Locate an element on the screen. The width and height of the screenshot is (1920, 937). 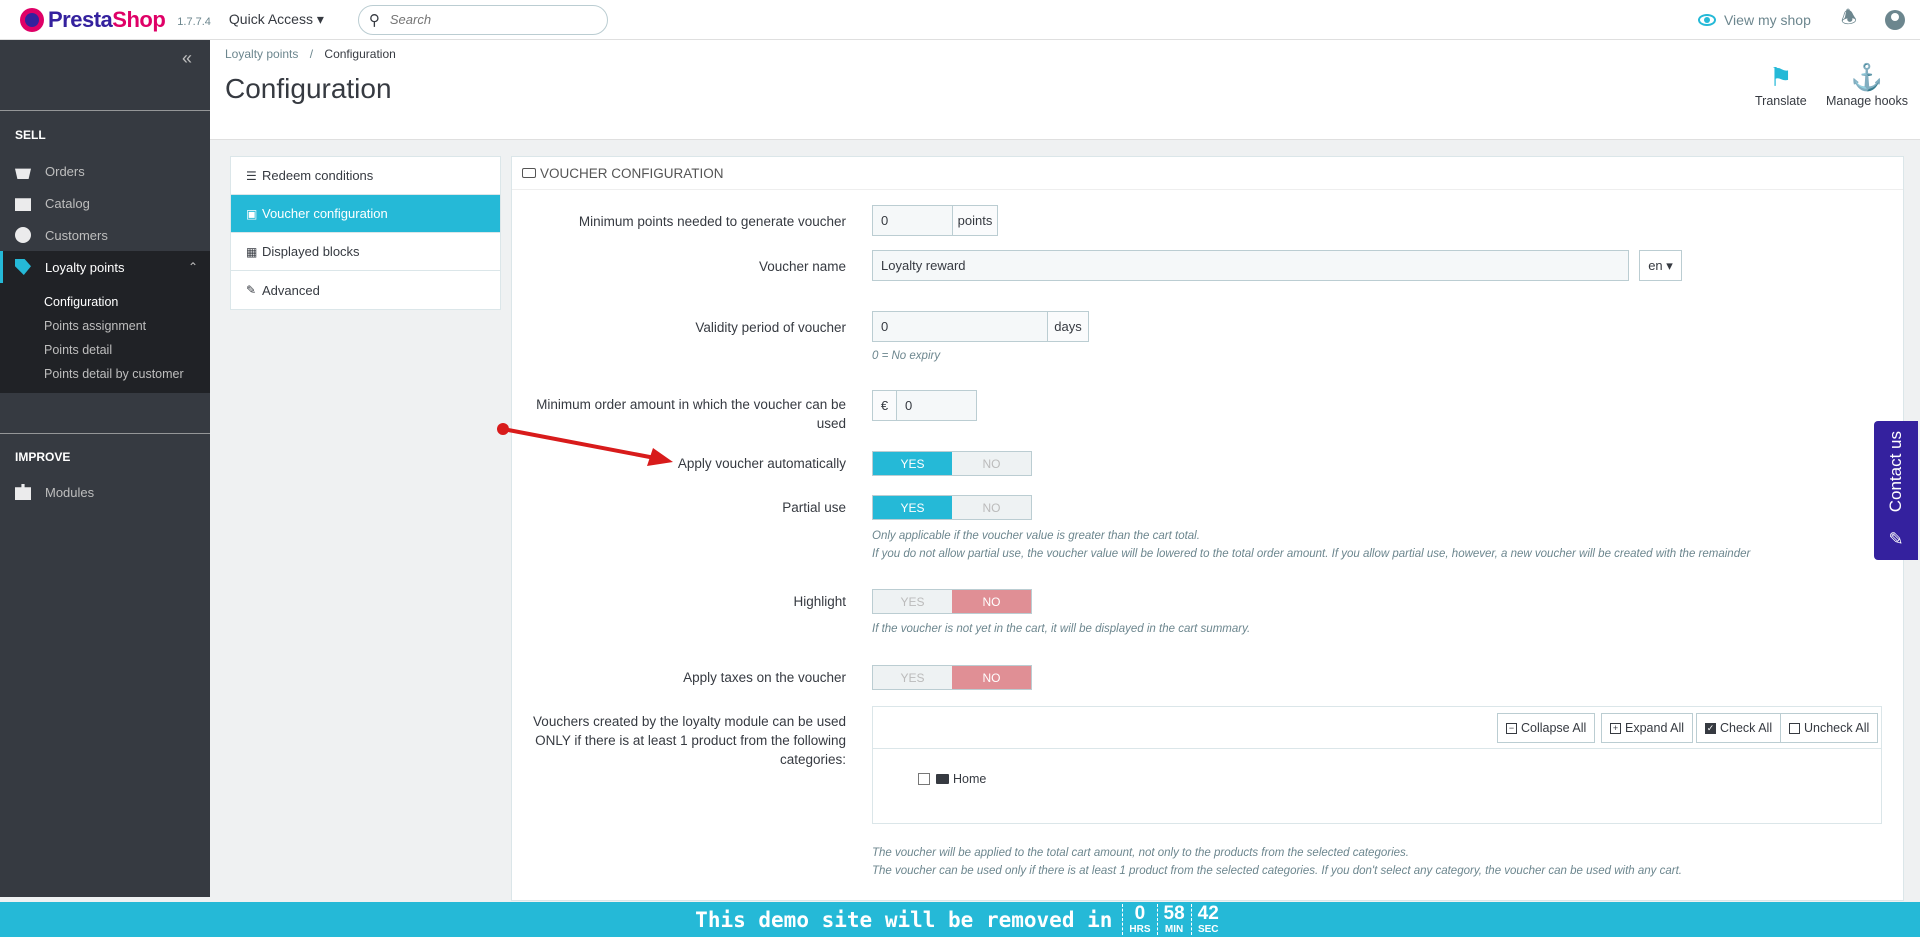
search-icon: ⚲ is located at coordinates (374, 20).